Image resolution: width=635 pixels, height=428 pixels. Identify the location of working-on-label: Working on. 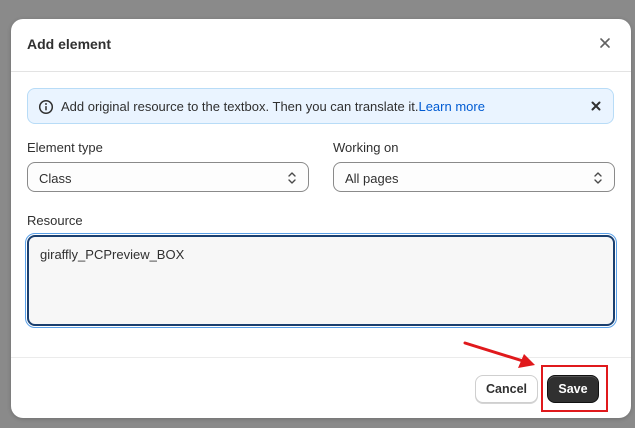
(366, 147).